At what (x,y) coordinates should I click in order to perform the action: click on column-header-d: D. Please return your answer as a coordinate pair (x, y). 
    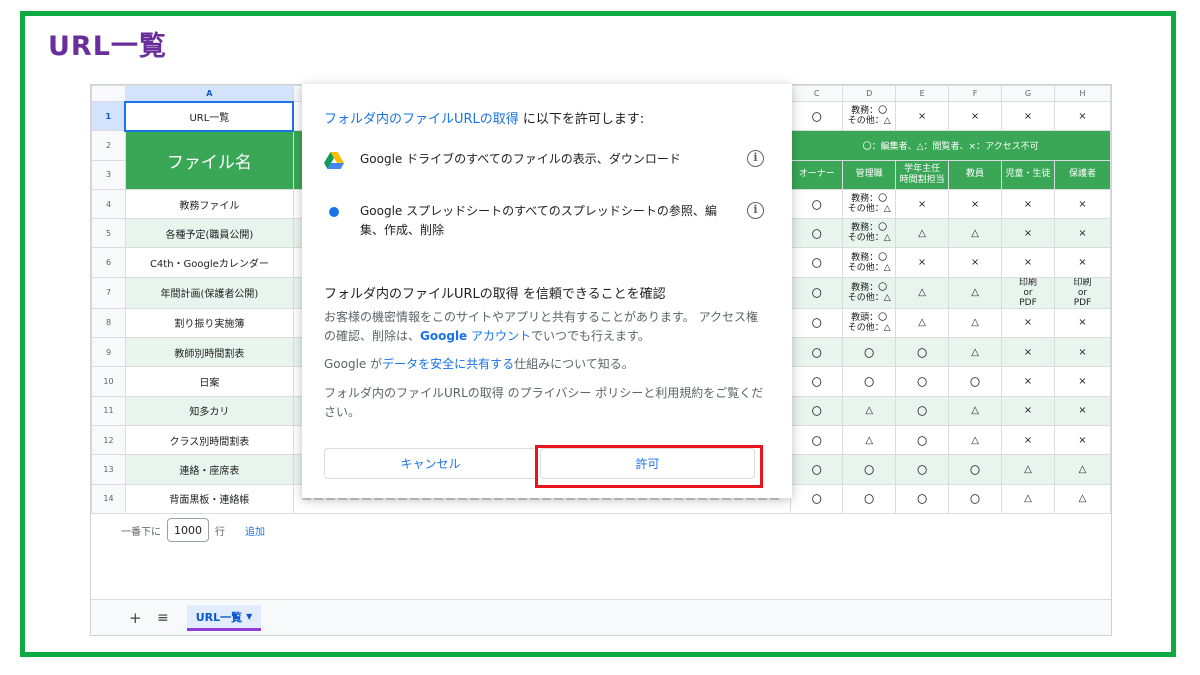
    Looking at the image, I should click on (869, 93).